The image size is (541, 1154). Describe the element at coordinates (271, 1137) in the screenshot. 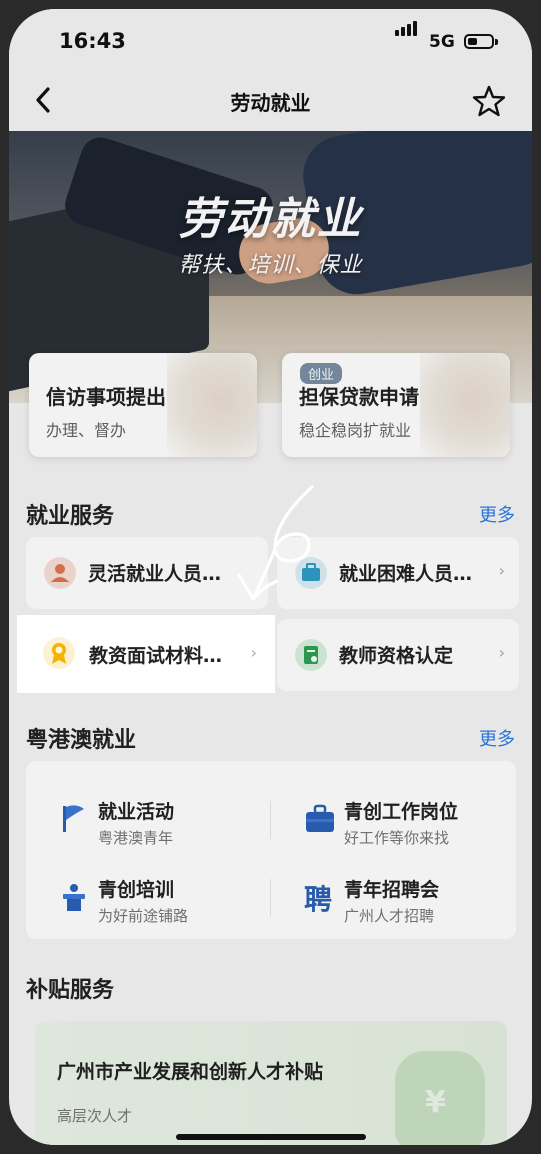

I see `home-indicator` at that location.